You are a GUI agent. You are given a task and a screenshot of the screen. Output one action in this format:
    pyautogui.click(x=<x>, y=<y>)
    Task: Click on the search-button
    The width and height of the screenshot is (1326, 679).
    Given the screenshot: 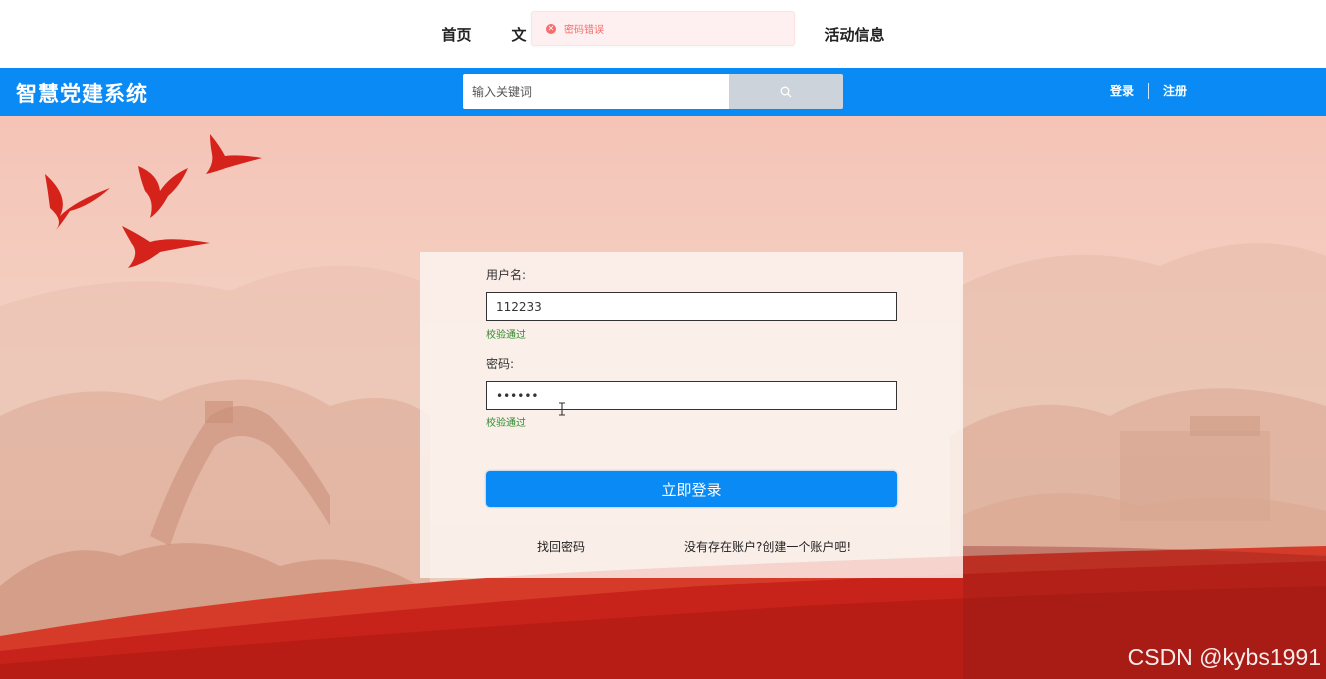 What is the action you would take?
    pyautogui.click(x=786, y=91)
    